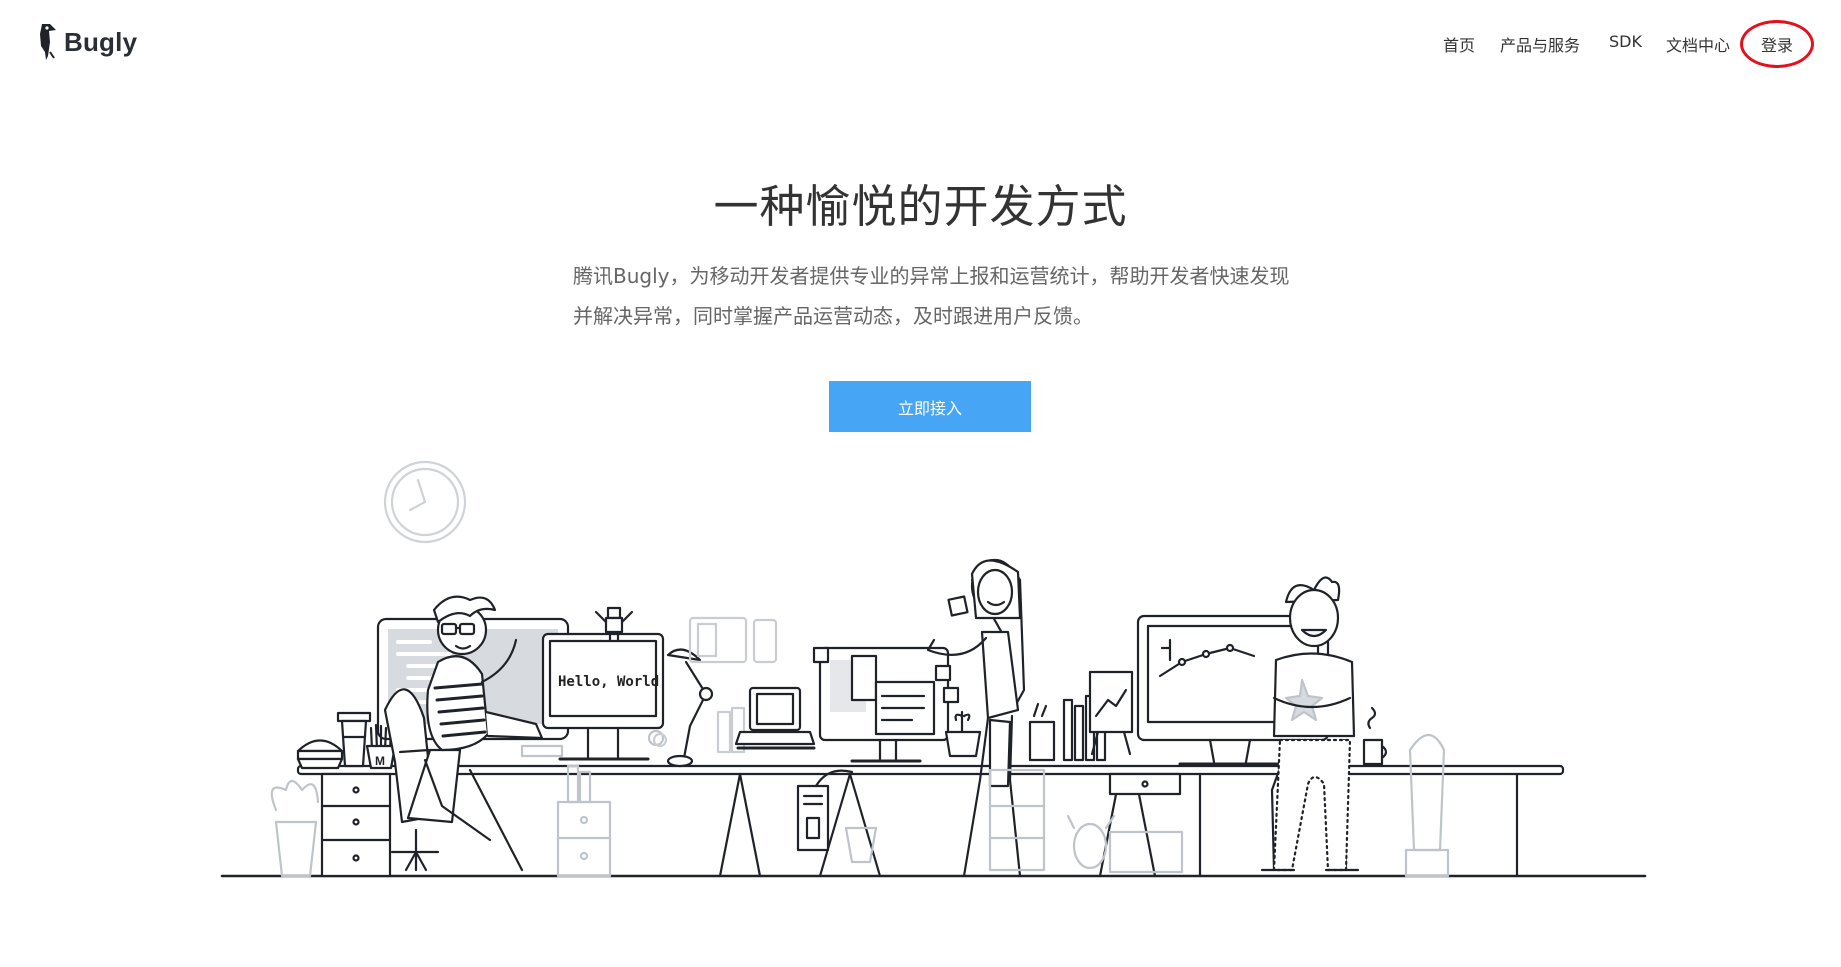  What do you see at coordinates (48, 42) in the screenshot?
I see `woodpecker-icon` at bounding box center [48, 42].